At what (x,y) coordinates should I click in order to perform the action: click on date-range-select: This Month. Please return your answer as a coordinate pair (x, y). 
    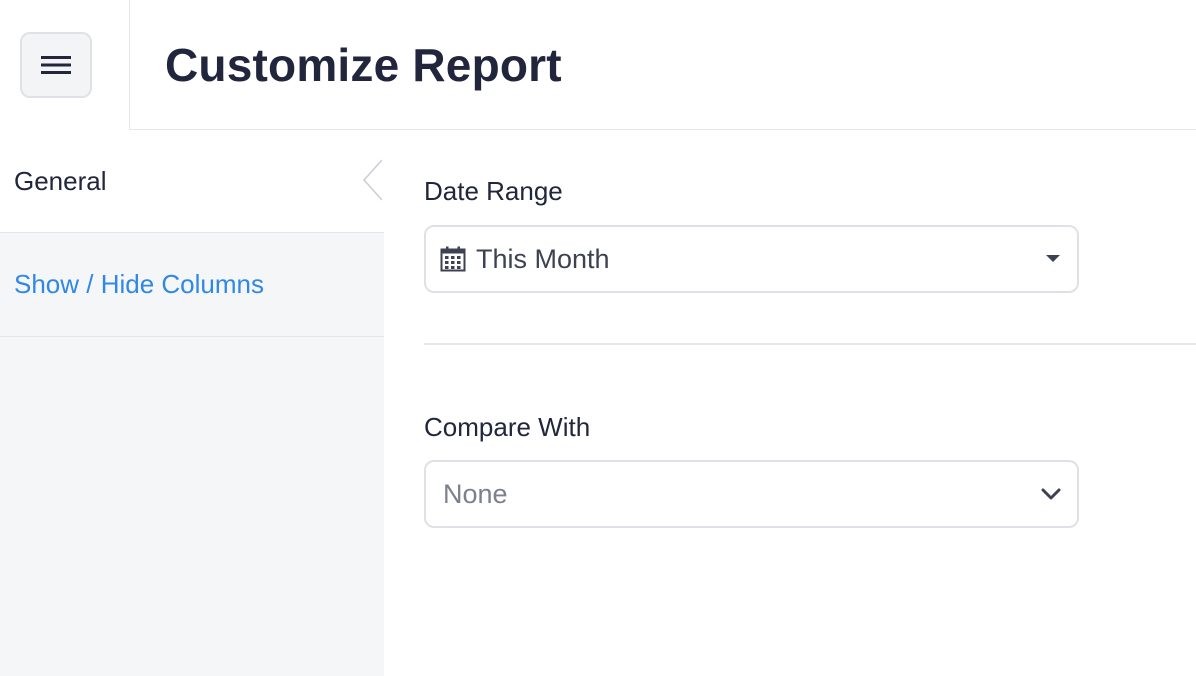
    Looking at the image, I should click on (751, 259).